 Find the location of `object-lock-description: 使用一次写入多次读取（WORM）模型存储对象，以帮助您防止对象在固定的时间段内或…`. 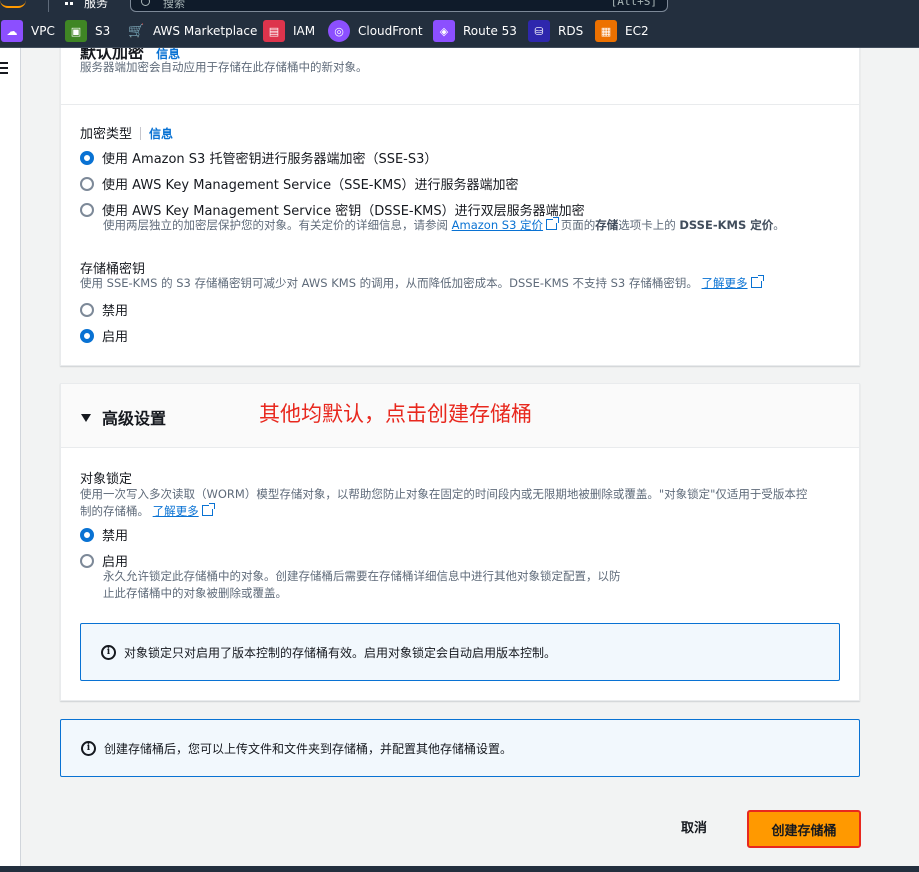

object-lock-description: 使用一次写入多次读取（WORM）模型存储对象，以帮助您防止对象在固定的时间段内或… is located at coordinates (460, 503).